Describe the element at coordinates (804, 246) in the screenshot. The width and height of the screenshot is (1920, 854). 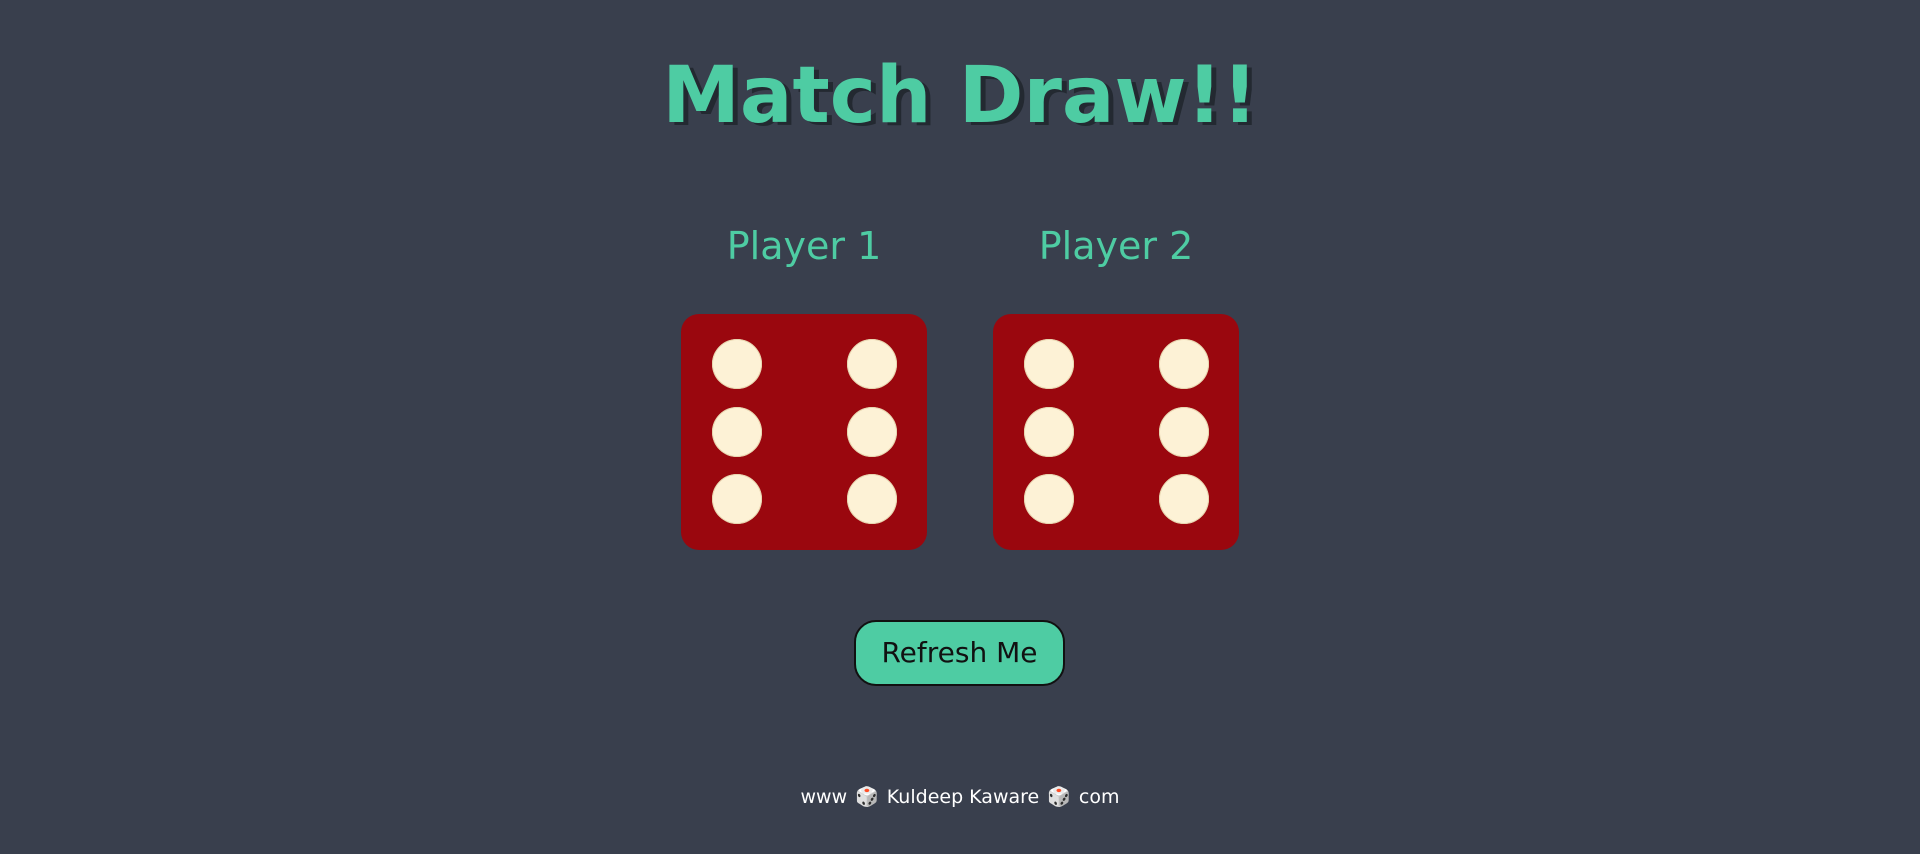
I see `player-1-label: Player 1` at that location.